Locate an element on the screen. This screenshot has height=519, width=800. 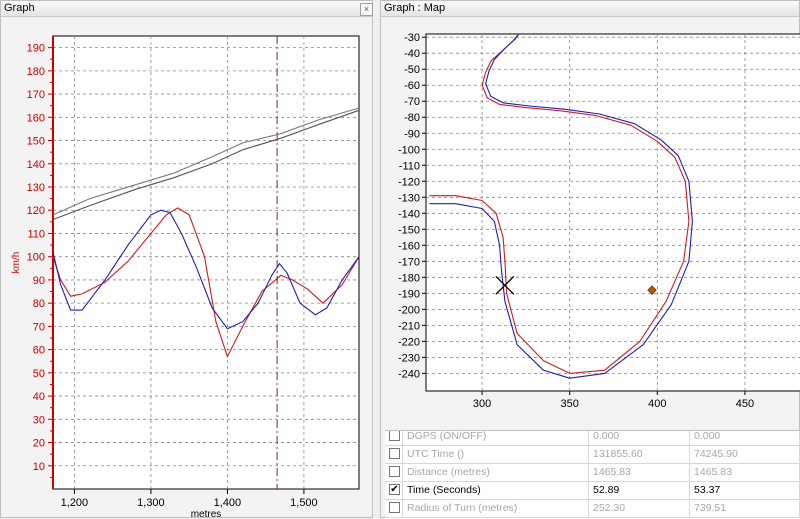
map-y-tick-label: -140 is located at coordinates (409, 214).